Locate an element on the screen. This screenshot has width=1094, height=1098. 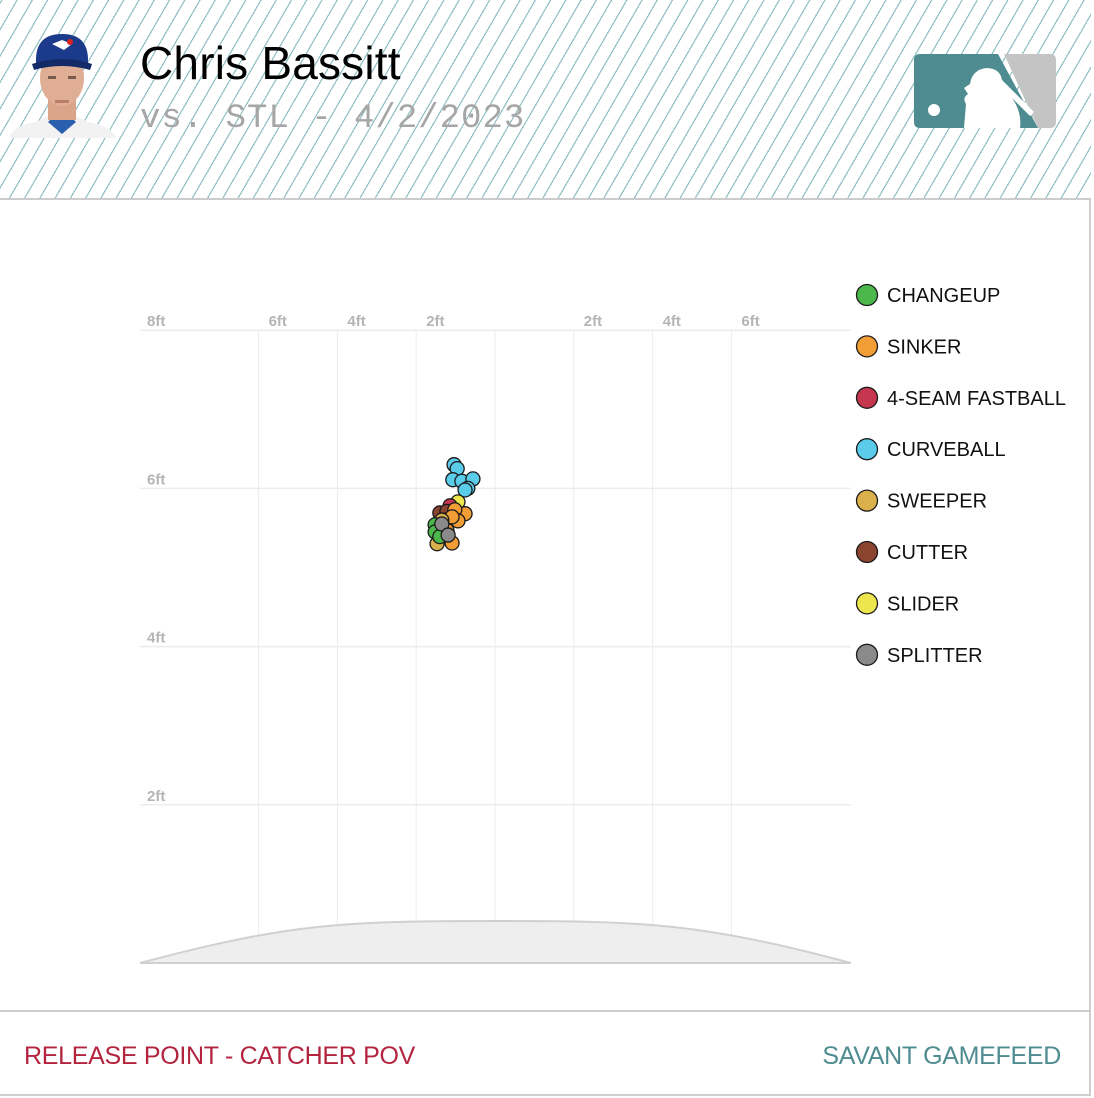
pitchers-mound is located at coordinates (495, 941).